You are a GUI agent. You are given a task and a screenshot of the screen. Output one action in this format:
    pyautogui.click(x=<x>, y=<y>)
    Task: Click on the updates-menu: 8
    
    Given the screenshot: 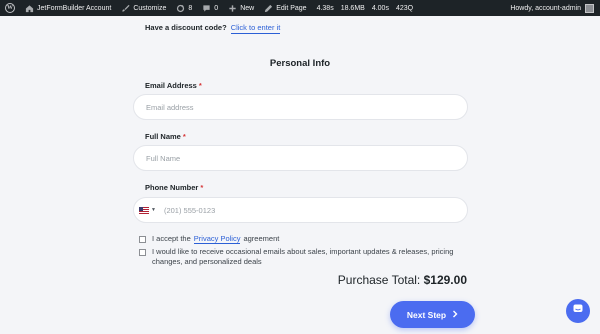 What is the action you would take?
    pyautogui.click(x=184, y=8)
    